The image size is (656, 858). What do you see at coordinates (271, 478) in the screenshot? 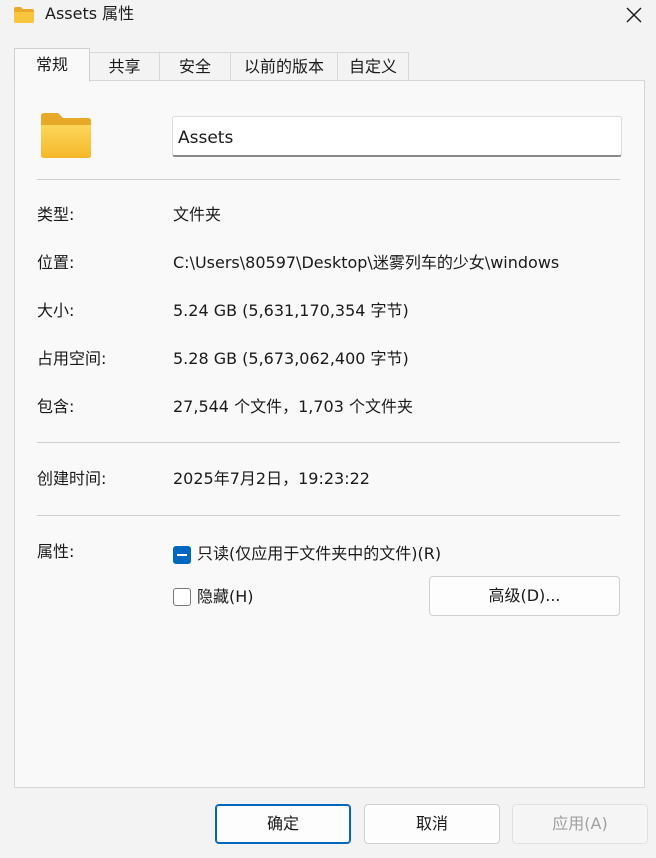
I see `created-value: 2025年7月2日，19:23:22` at bounding box center [271, 478].